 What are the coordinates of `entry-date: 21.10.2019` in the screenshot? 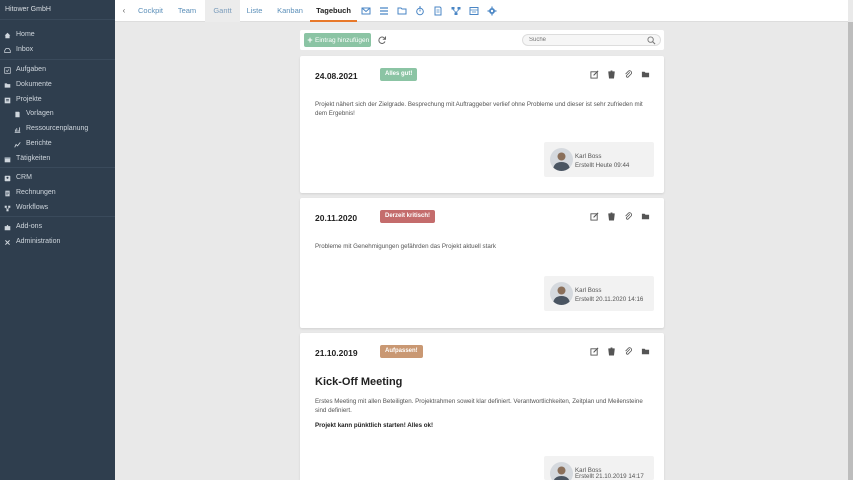 It's located at (336, 353).